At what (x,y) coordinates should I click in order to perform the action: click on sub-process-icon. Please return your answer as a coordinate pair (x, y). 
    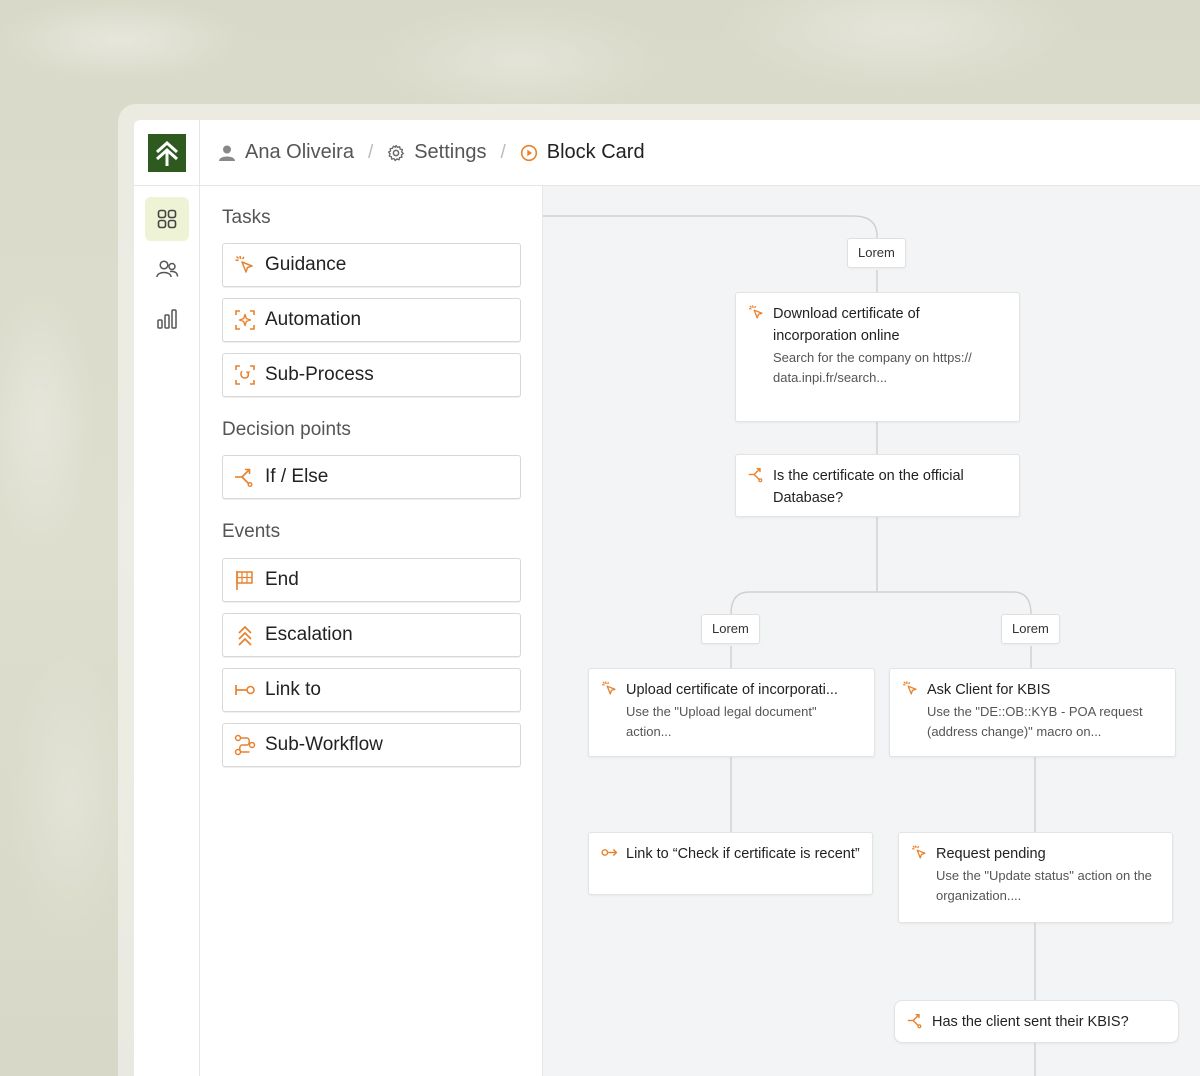
    Looking at the image, I should click on (245, 375).